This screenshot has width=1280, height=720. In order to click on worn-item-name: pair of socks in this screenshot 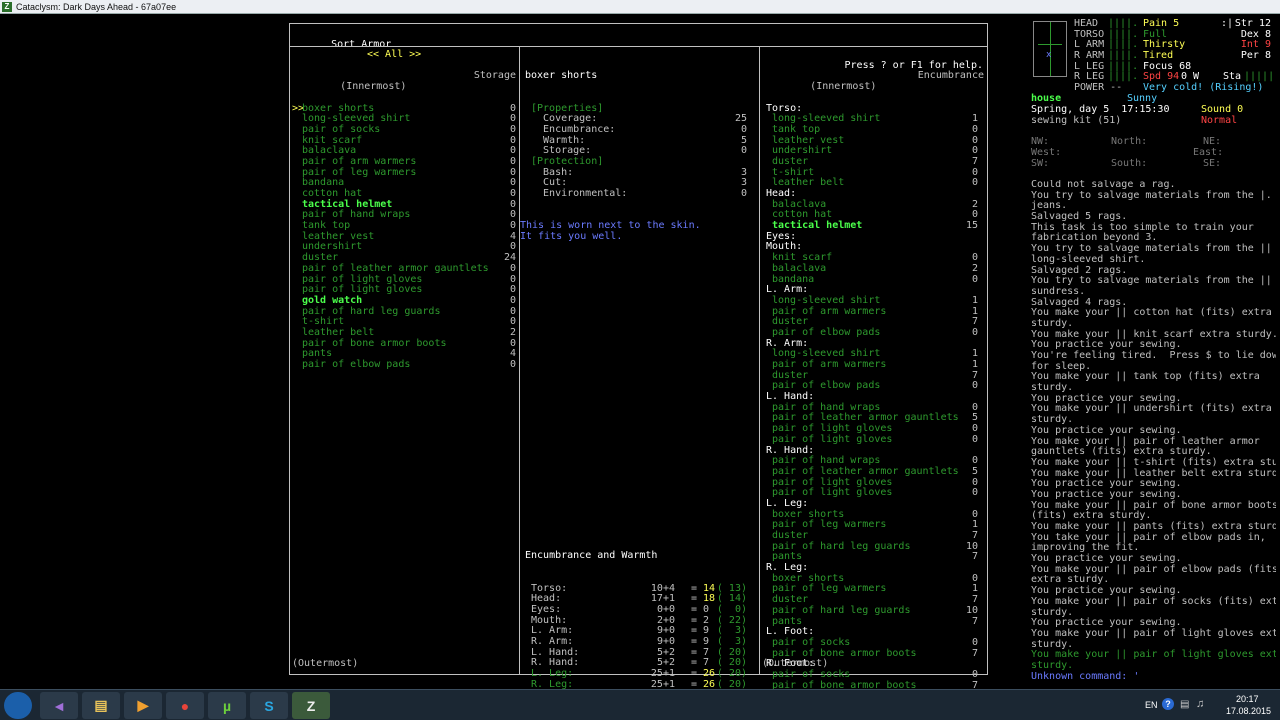, I will do `click(341, 129)`.